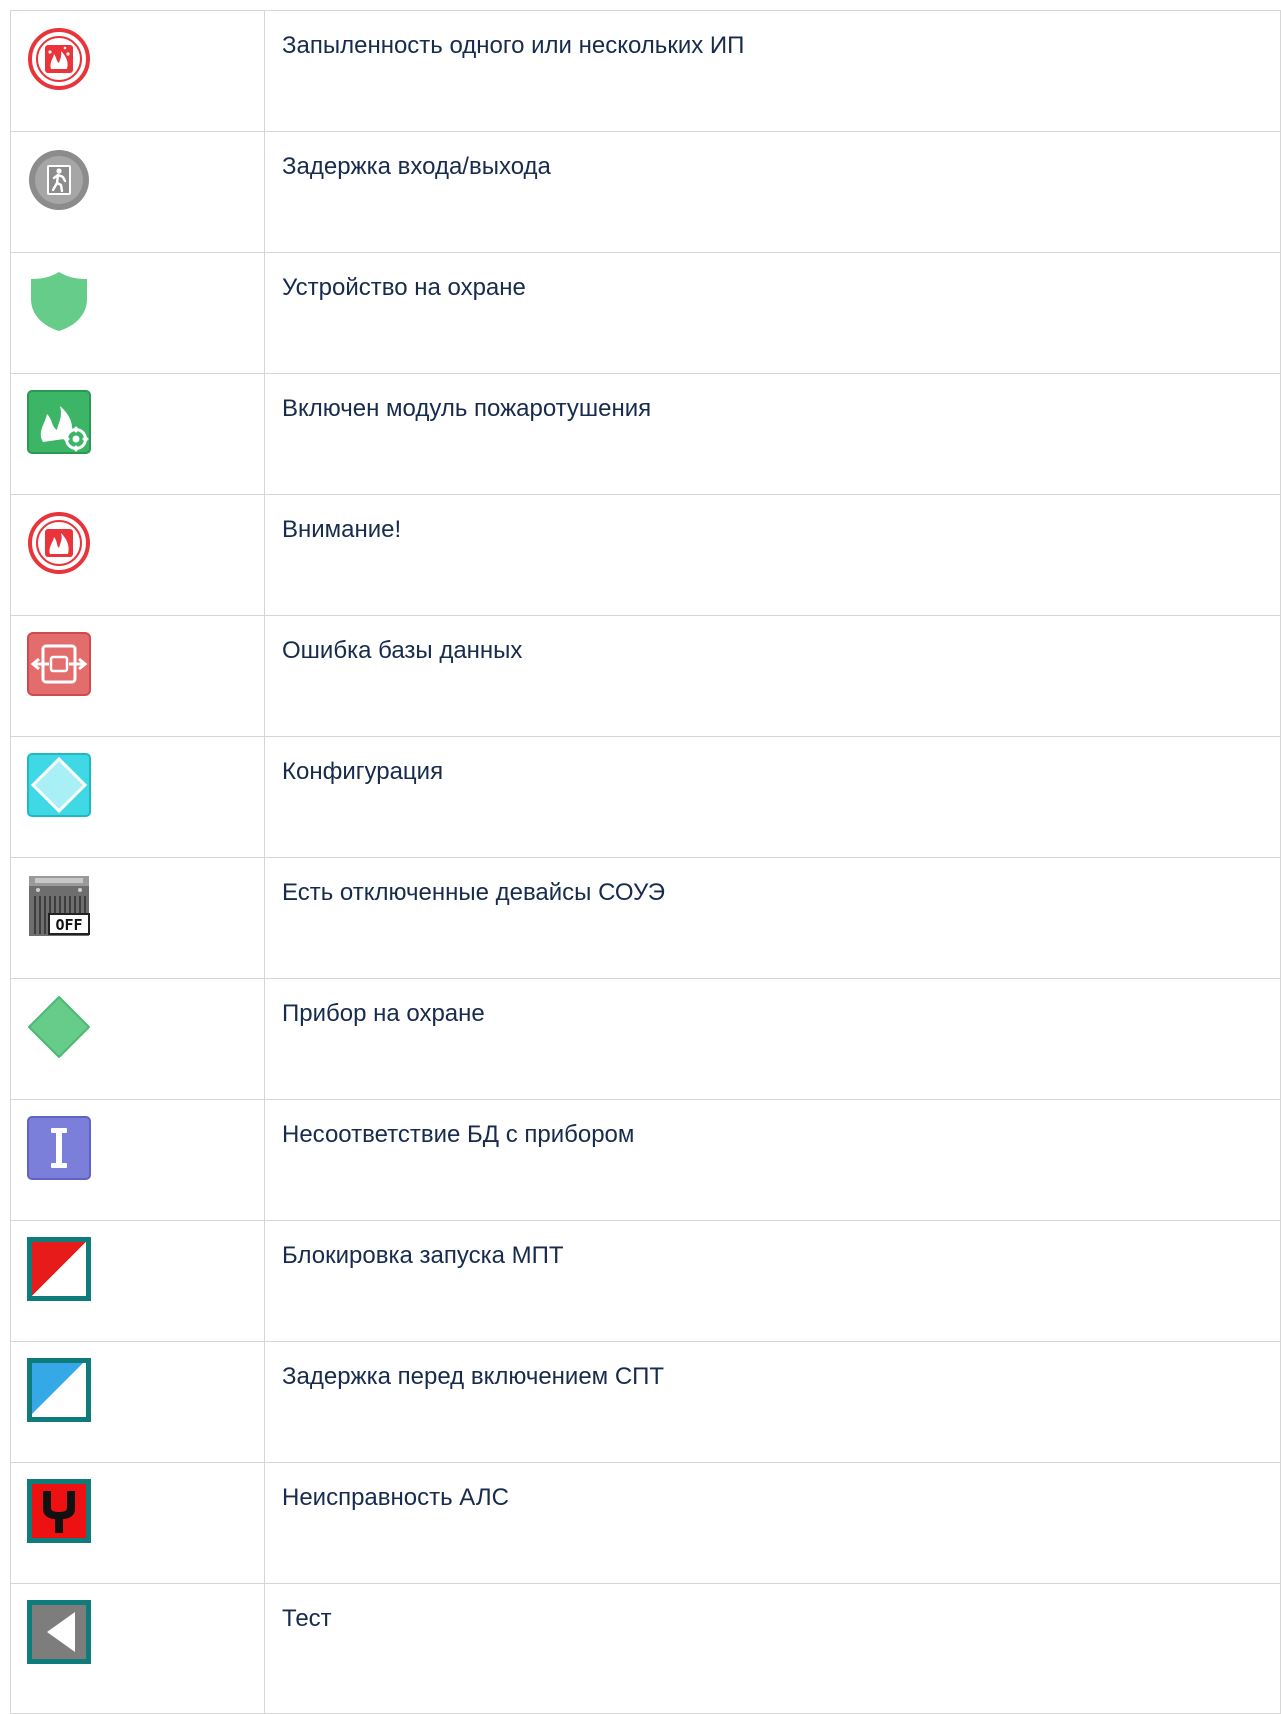 This screenshot has height=1714, width=1281. I want to click on description-cell: Несоответствие БД с прибором, so click(772, 1160).